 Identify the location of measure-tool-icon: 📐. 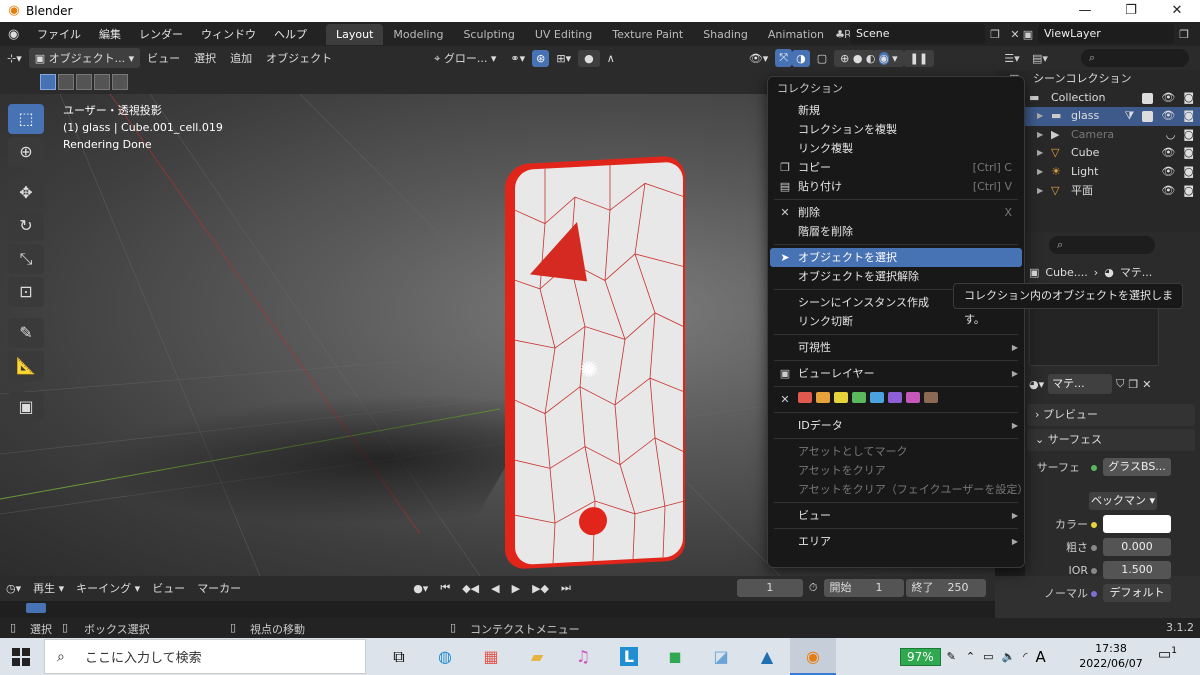
(26, 366).